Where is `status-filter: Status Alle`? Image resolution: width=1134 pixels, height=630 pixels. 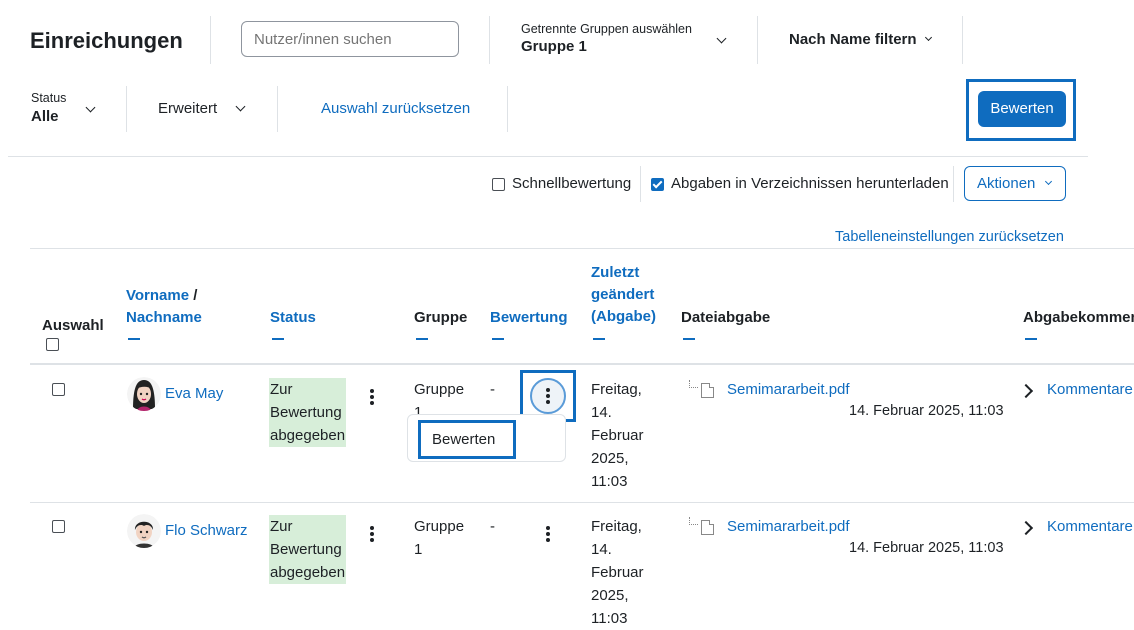
status-filter: Status Alle is located at coordinates (66, 111).